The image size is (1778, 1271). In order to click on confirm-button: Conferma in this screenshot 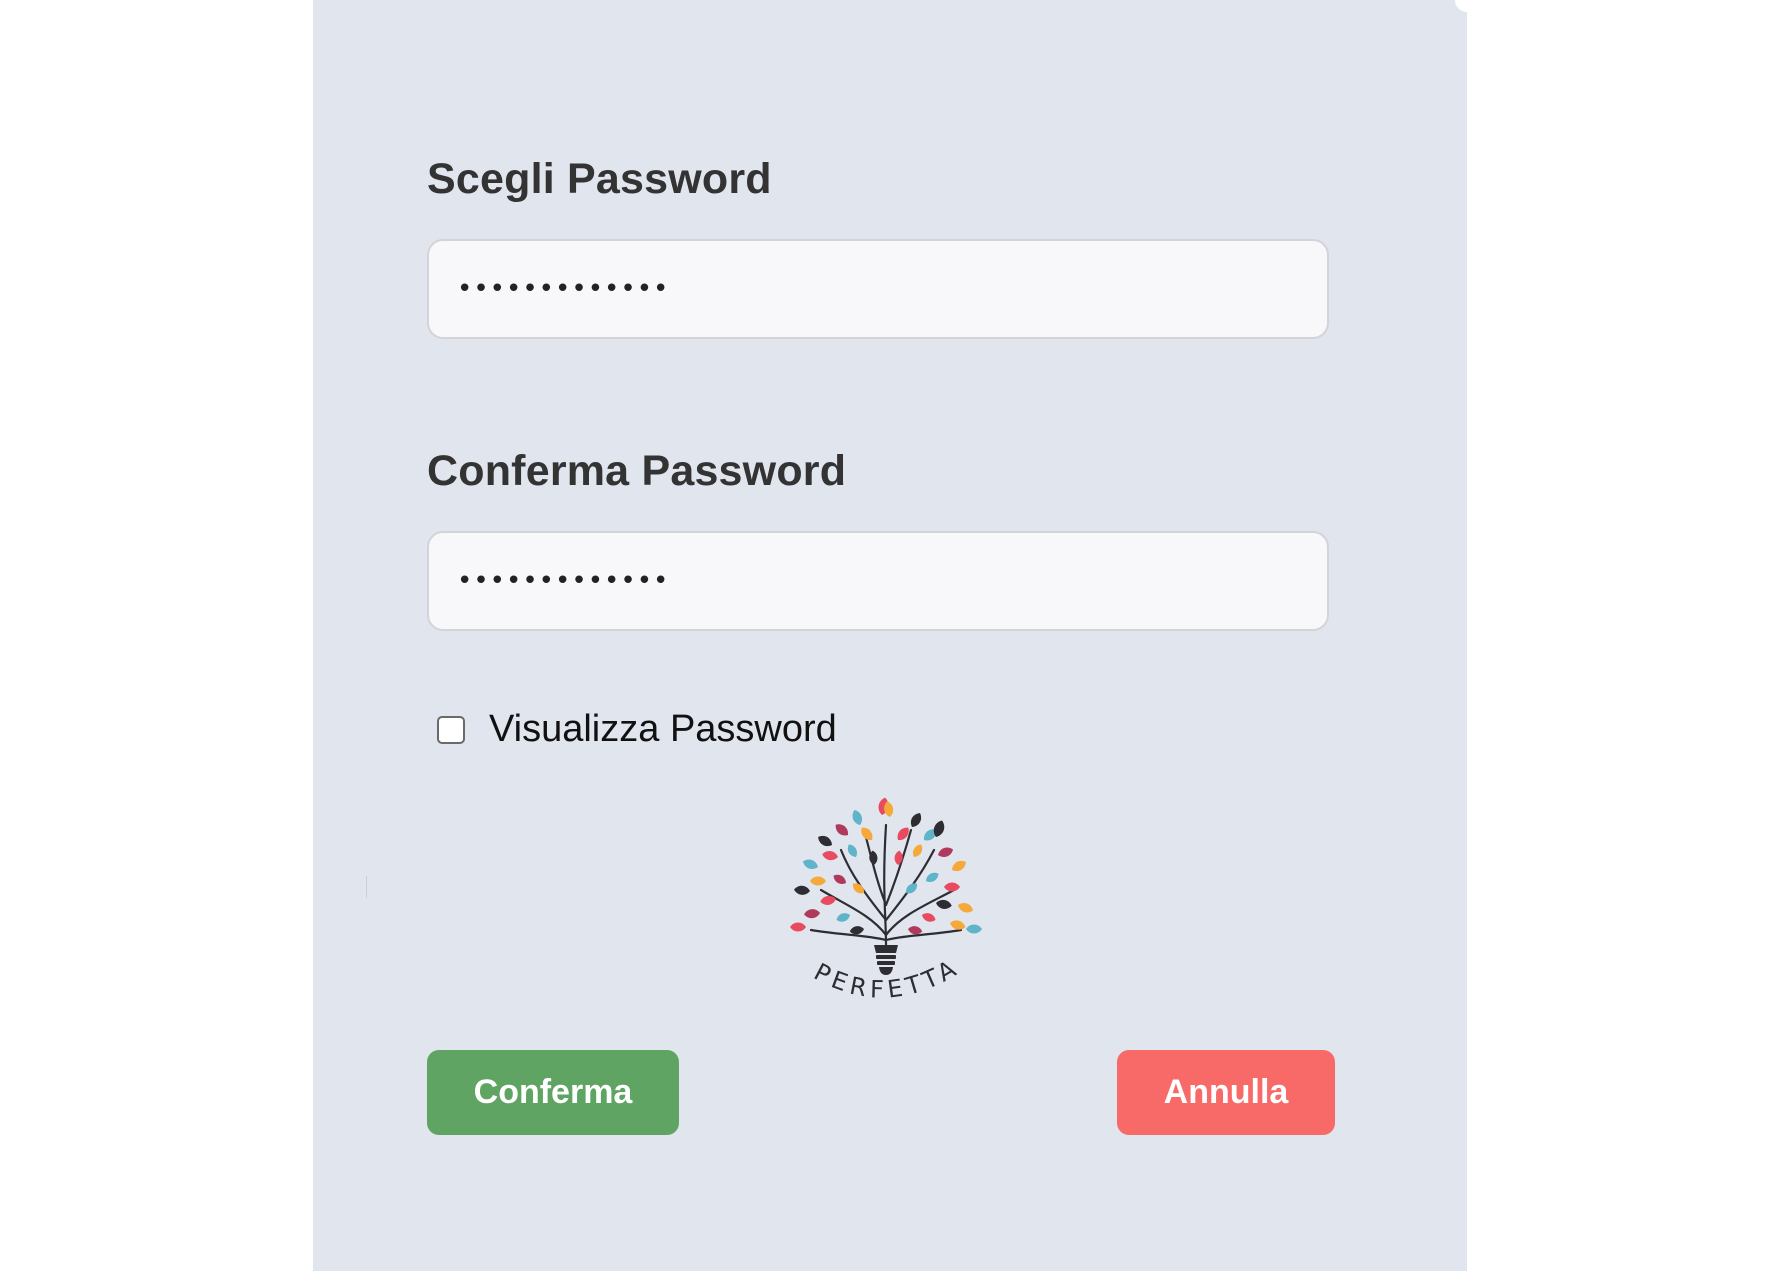, I will do `click(553, 1092)`.